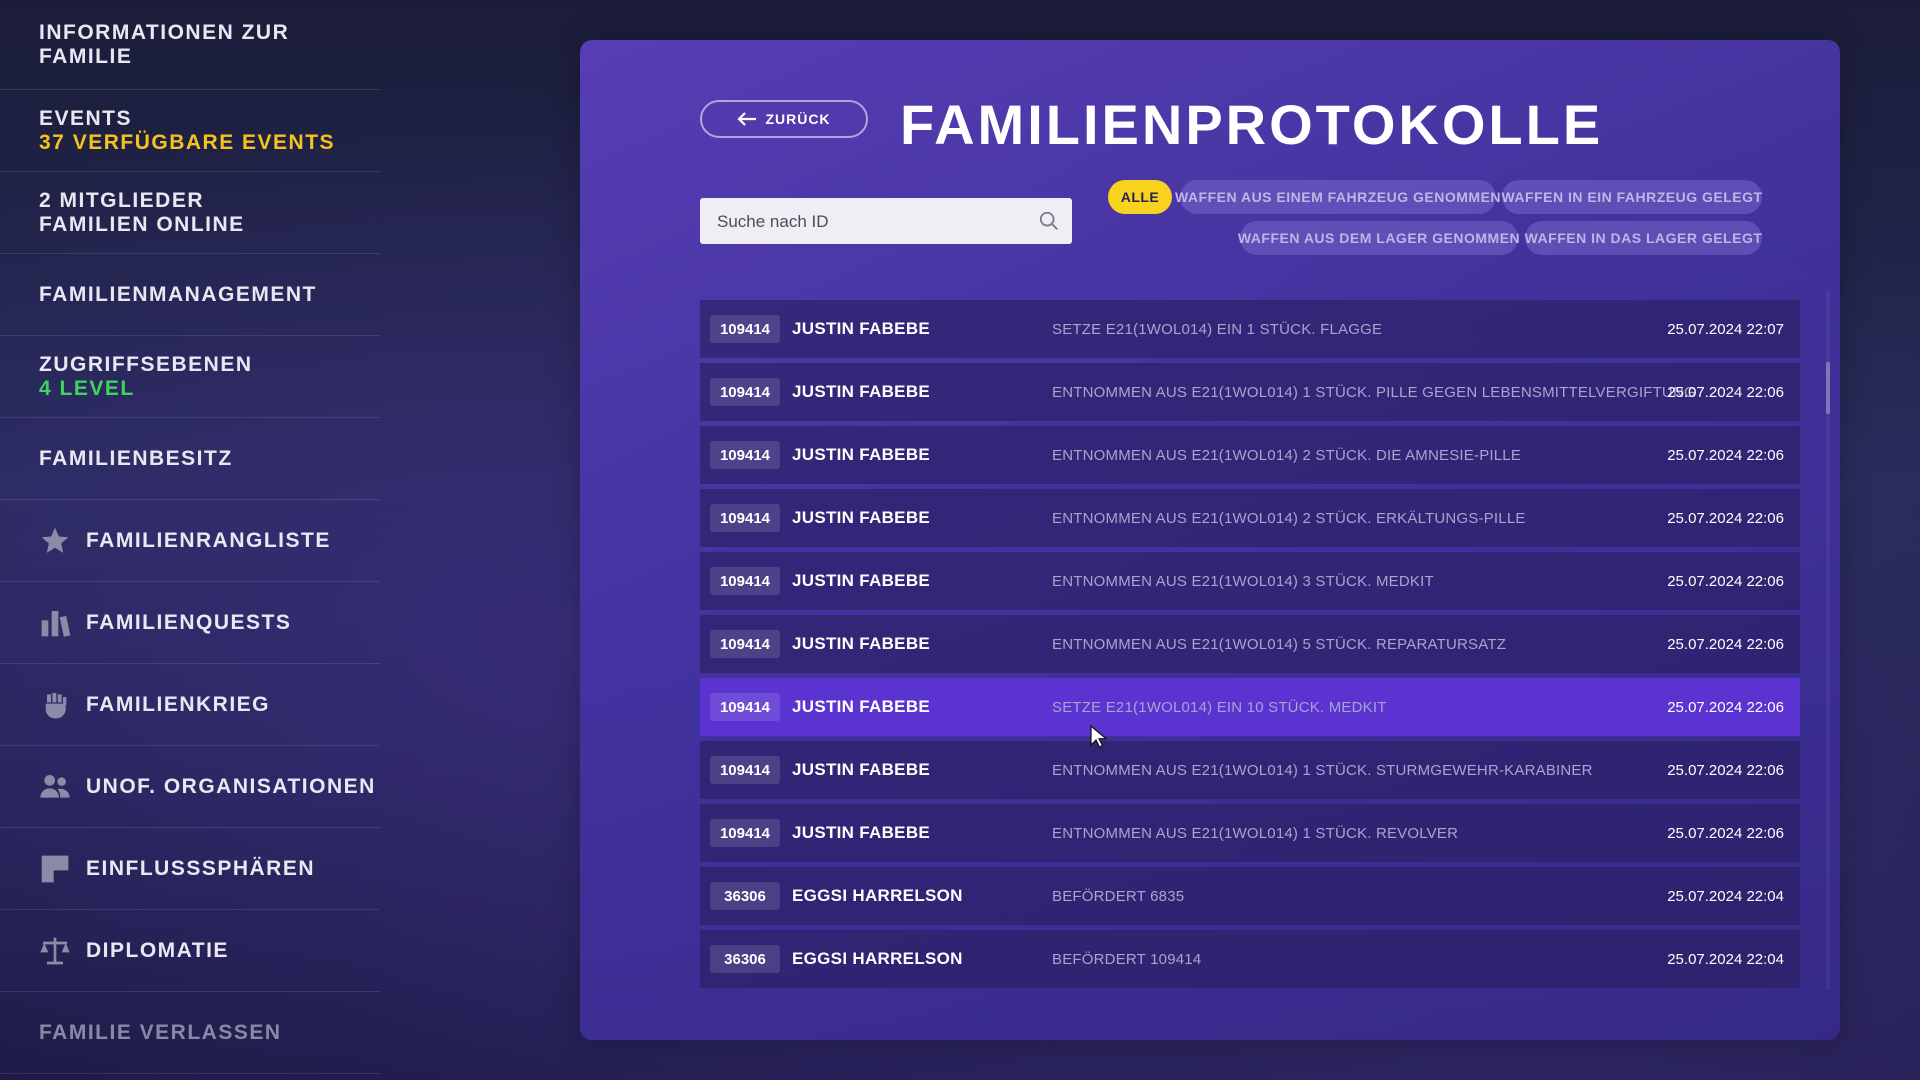 This screenshot has width=1920, height=1080. I want to click on fist-icon, so click(55, 705).